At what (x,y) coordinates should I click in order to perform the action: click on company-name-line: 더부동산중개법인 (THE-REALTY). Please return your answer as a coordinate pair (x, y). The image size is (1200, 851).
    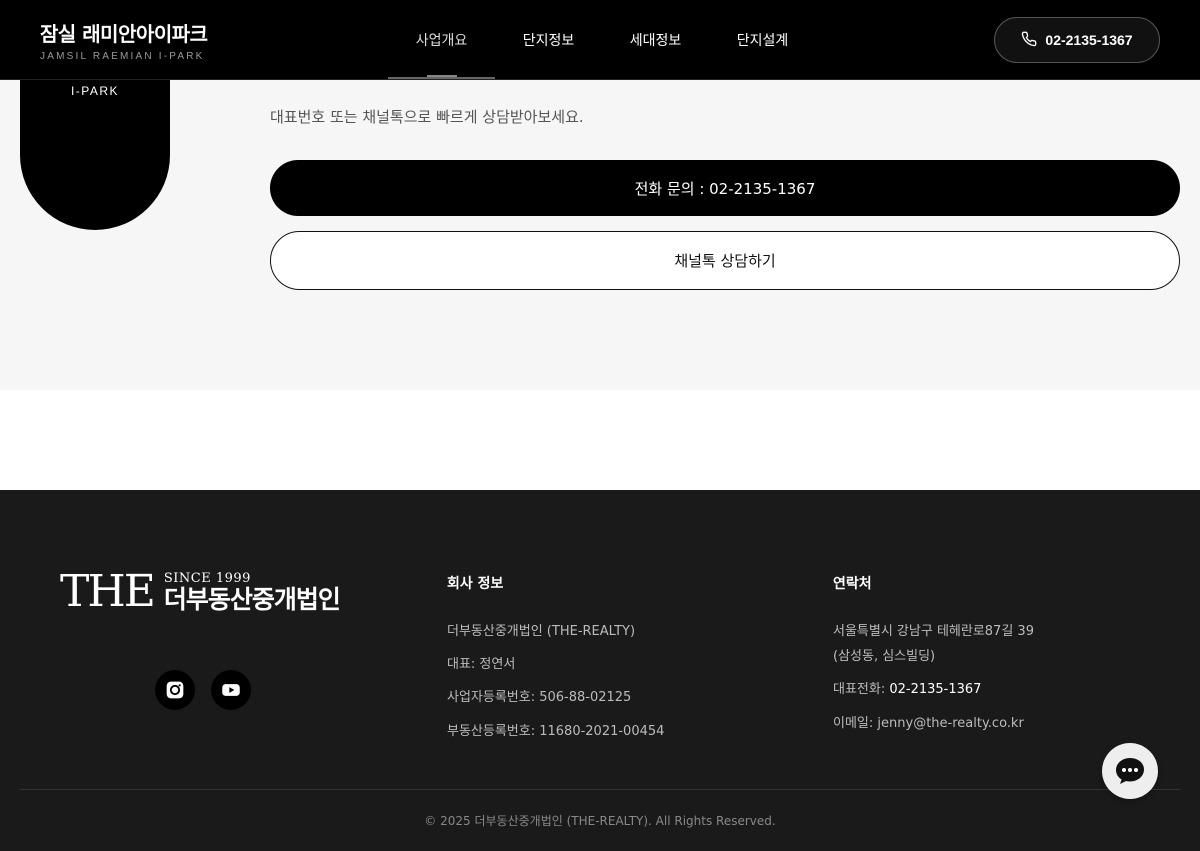
    Looking at the image, I should click on (541, 631).